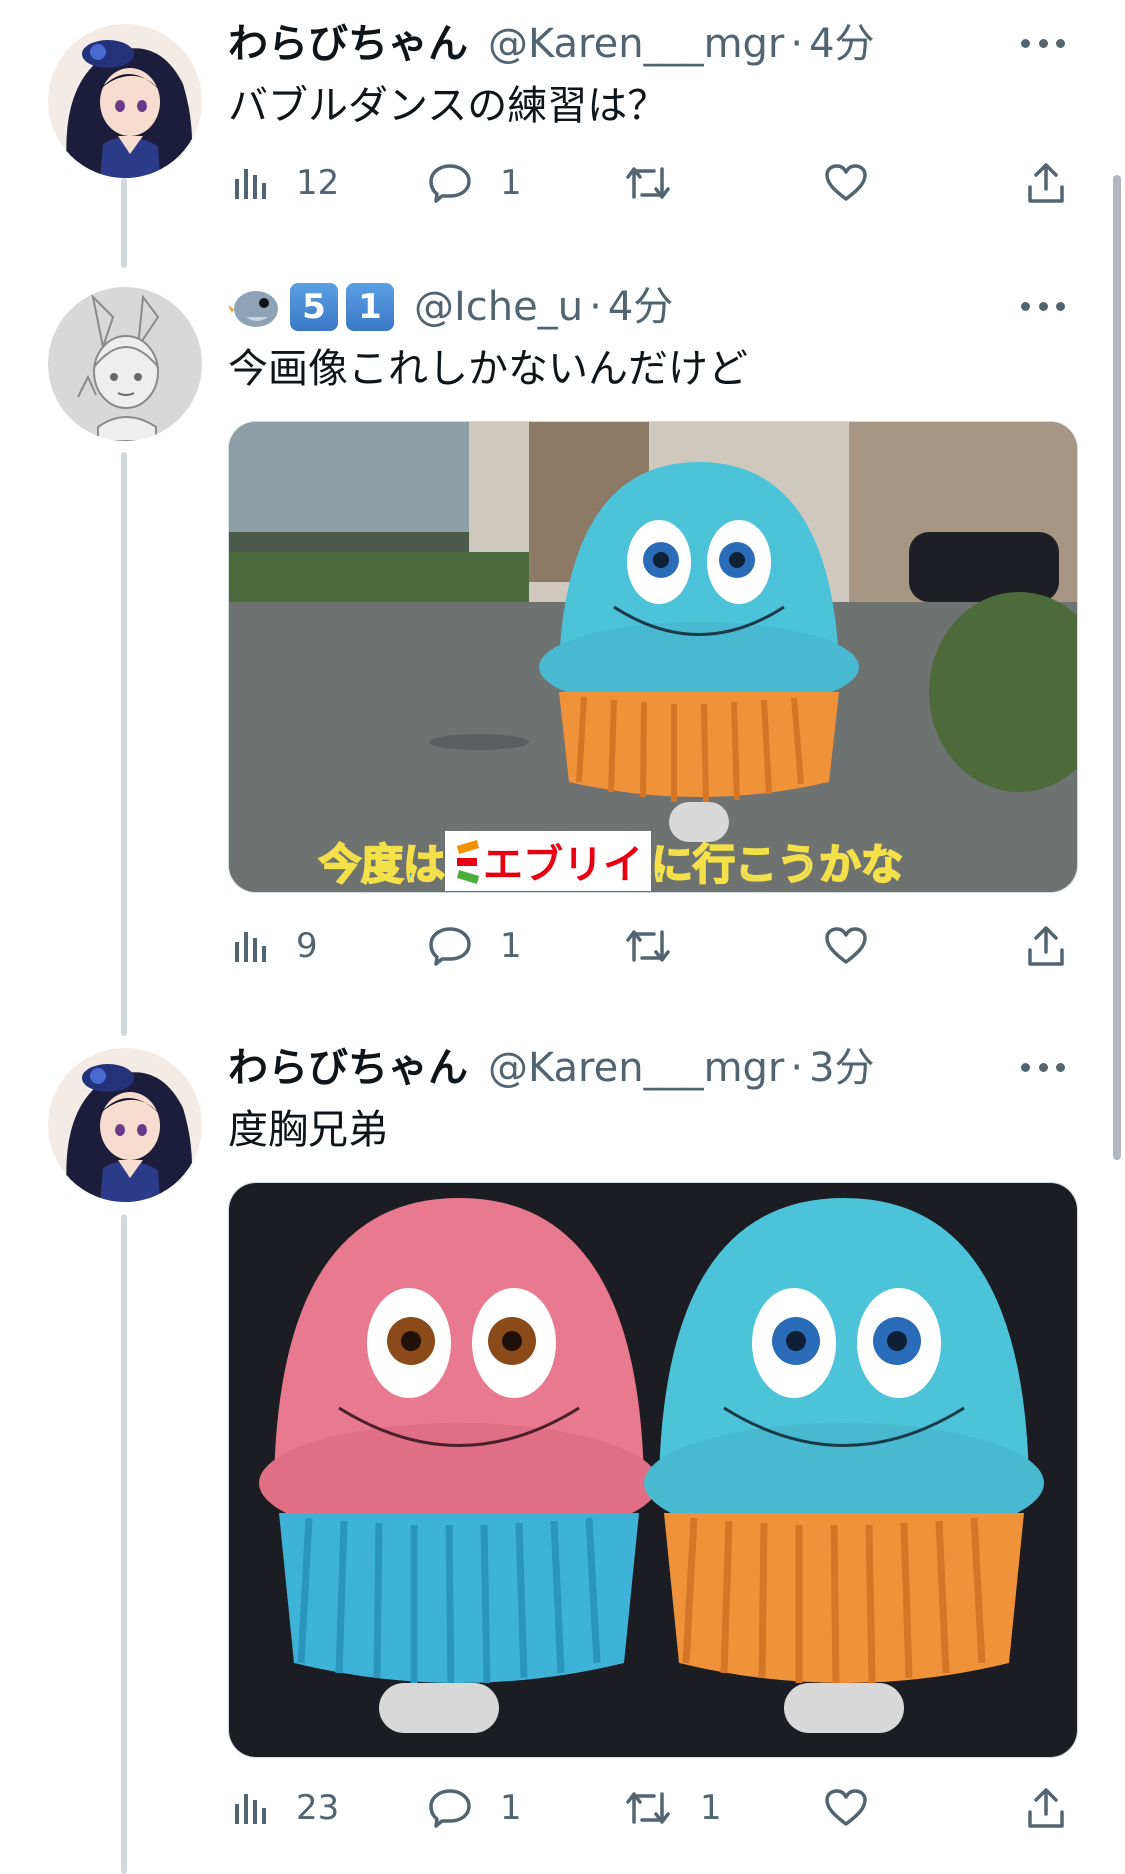  What do you see at coordinates (448, 106) in the screenshot?
I see `tweet-text: バブルダンスの練習は？` at bounding box center [448, 106].